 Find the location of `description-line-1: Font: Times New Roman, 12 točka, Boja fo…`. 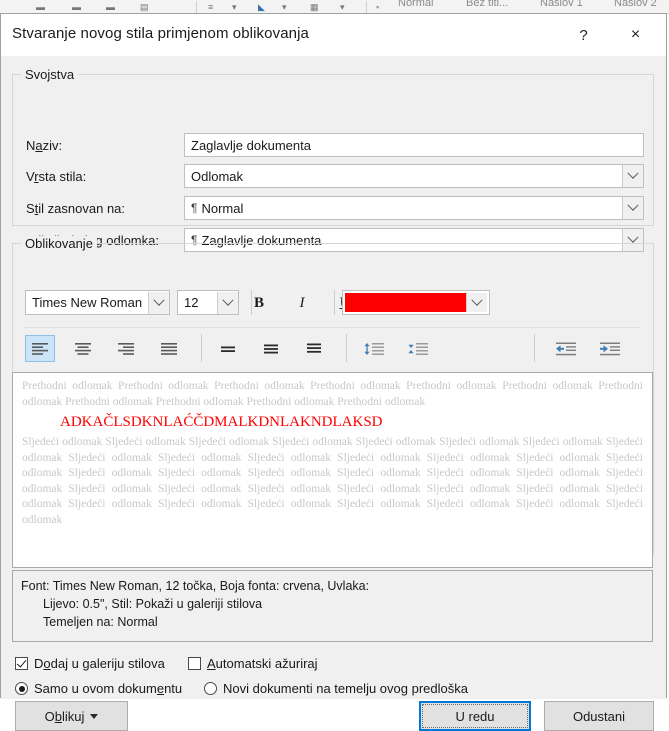

description-line-1: Font: Times New Roman, 12 točka, Boja fo… is located at coordinates (195, 586).